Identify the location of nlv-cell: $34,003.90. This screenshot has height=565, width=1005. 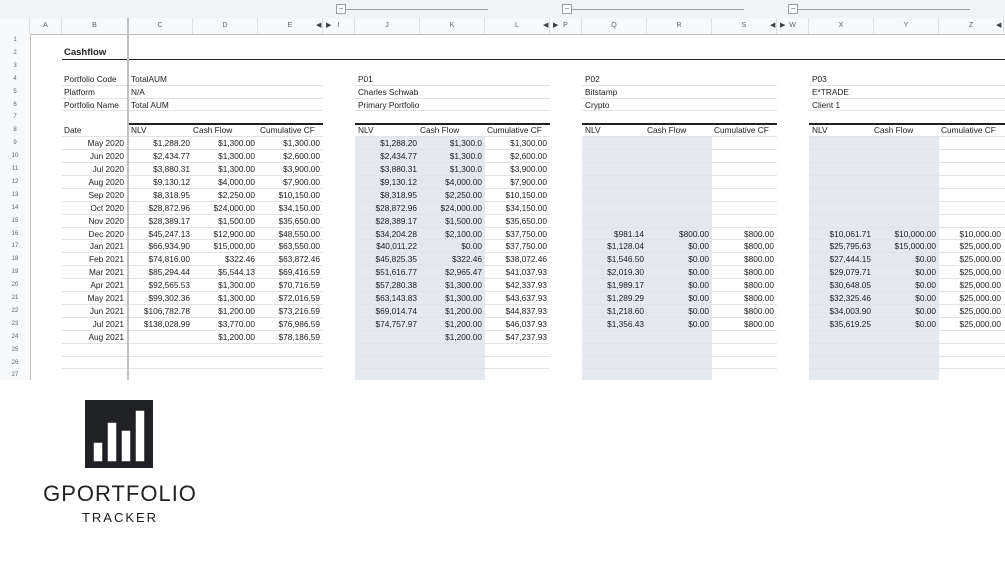
(840, 311).